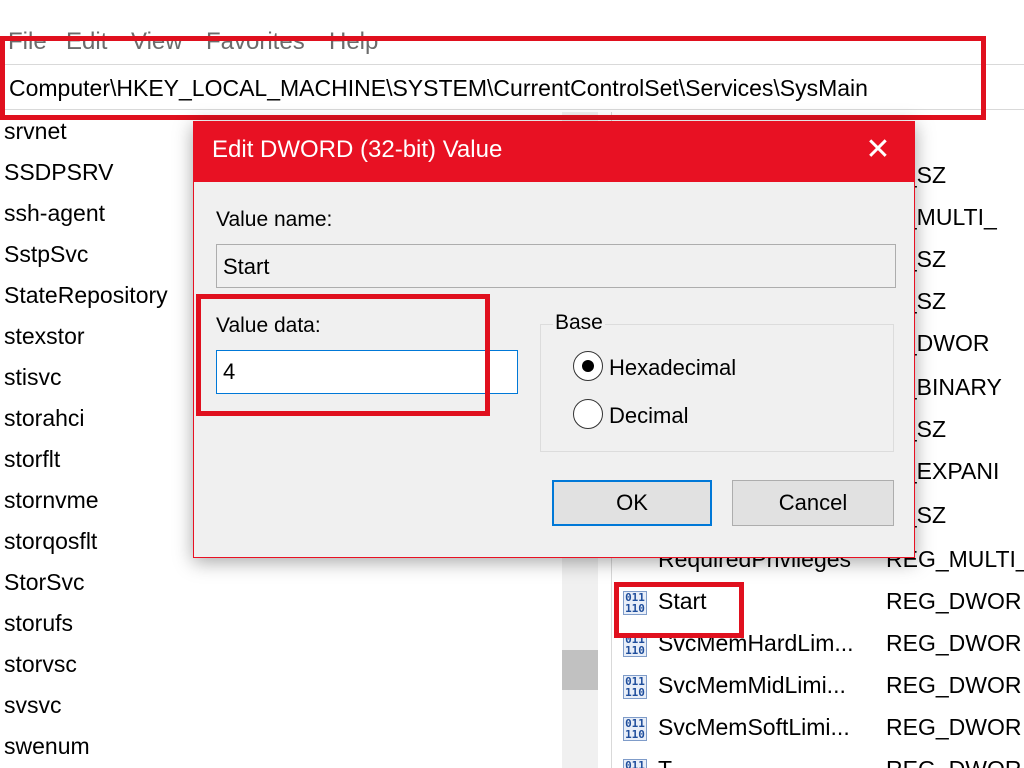 The image size is (1024, 768). I want to click on value-row-svcmemmidlimit: 011 110 SvcMemMidLimi... REG_DWOR, so click(818, 687).